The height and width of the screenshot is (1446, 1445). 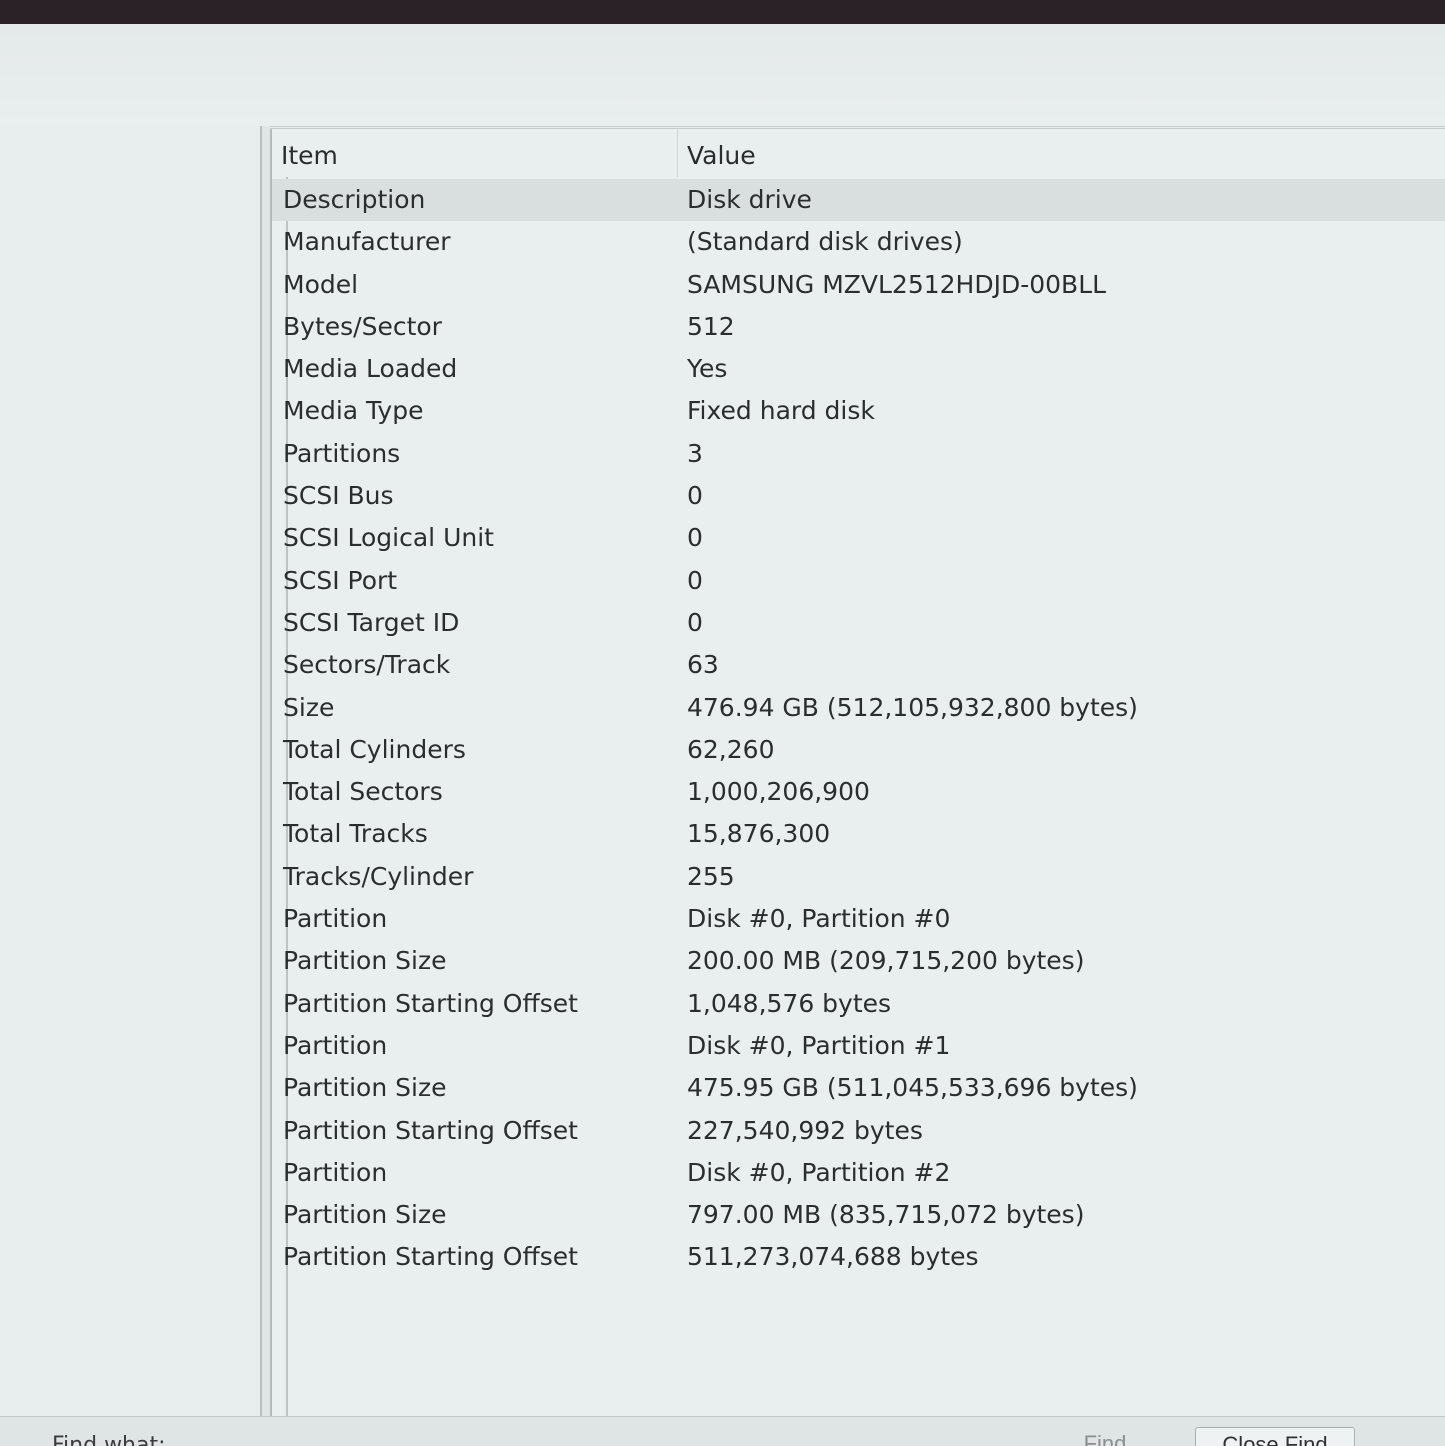 I want to click on row-item-cell: Media Loaded, so click(x=370, y=369).